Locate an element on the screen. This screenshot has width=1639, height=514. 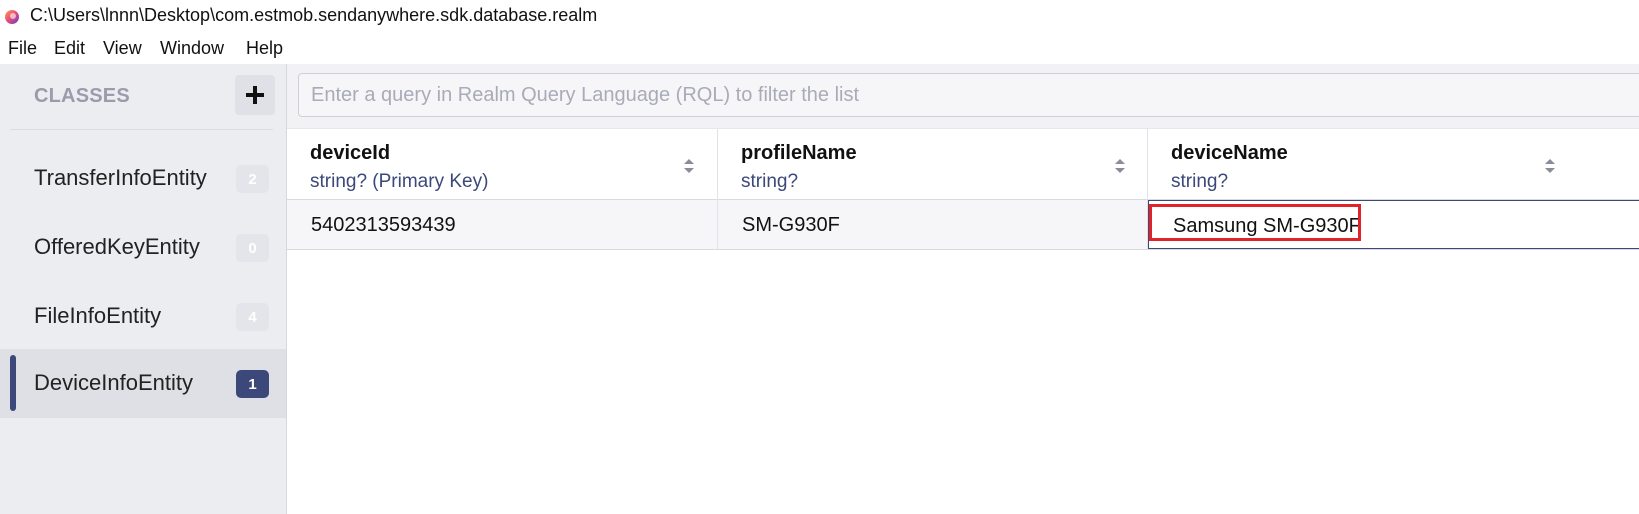
highlight-box is located at coordinates (1255, 222).